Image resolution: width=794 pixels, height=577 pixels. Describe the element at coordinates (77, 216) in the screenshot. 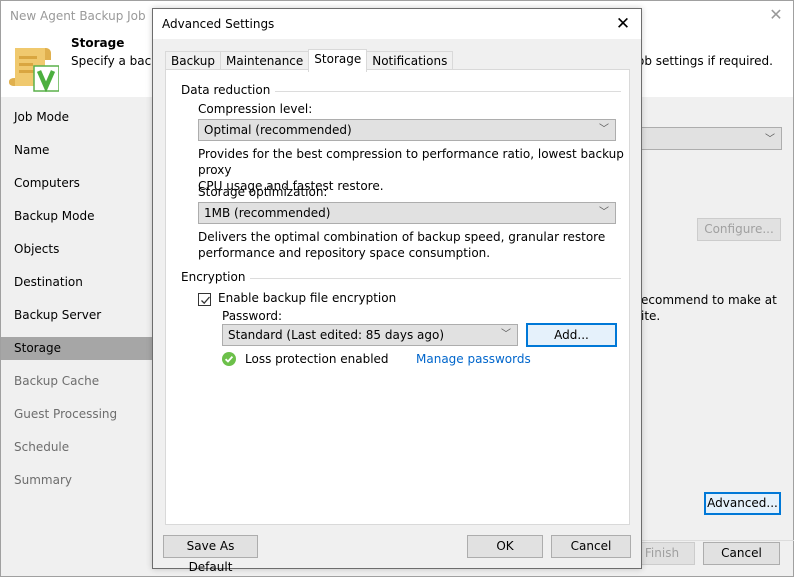

I see `nav-item-backup-mode: Backup Mode` at that location.